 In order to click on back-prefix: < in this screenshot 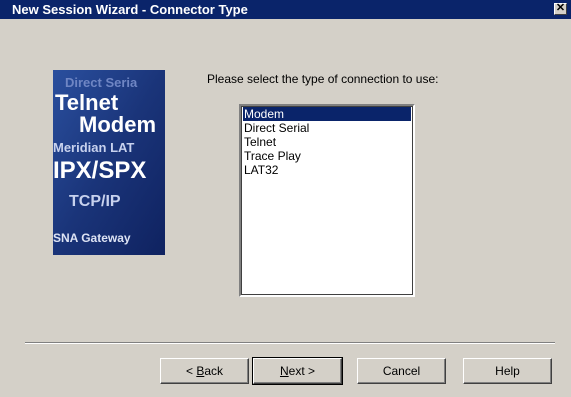, I will do `click(191, 371)`.